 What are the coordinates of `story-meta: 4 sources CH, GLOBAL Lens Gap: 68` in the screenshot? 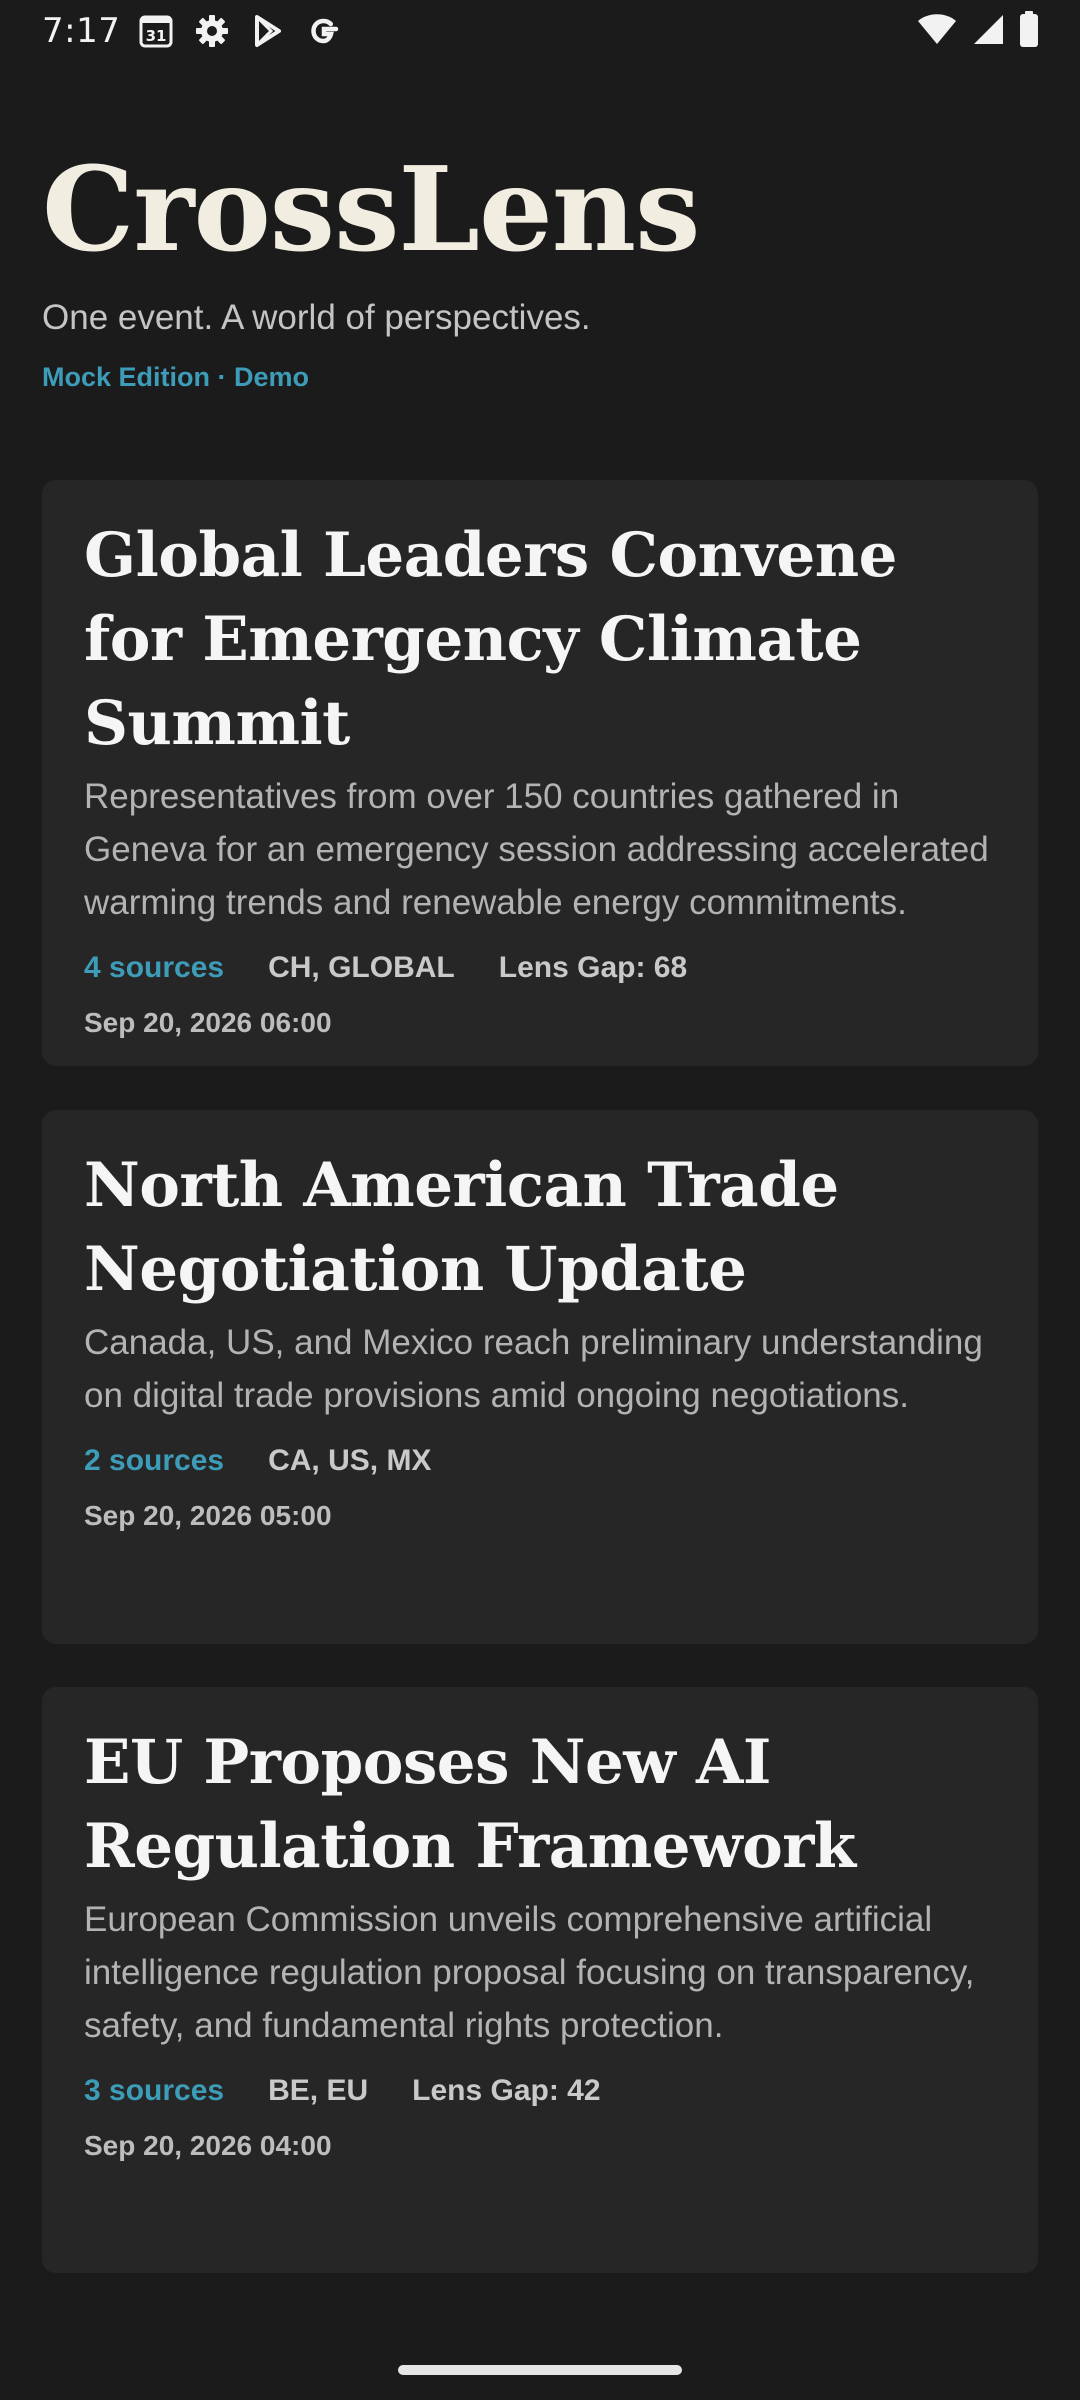 It's located at (540, 968).